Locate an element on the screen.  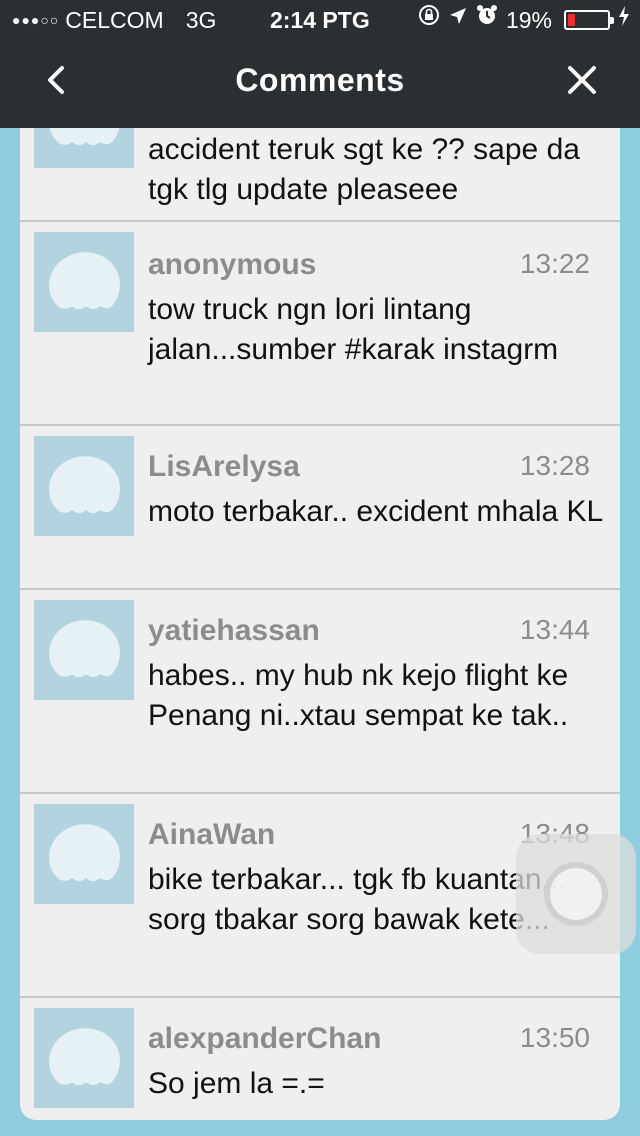
comment-text: So jem la =.= is located at coordinates (236, 1083).